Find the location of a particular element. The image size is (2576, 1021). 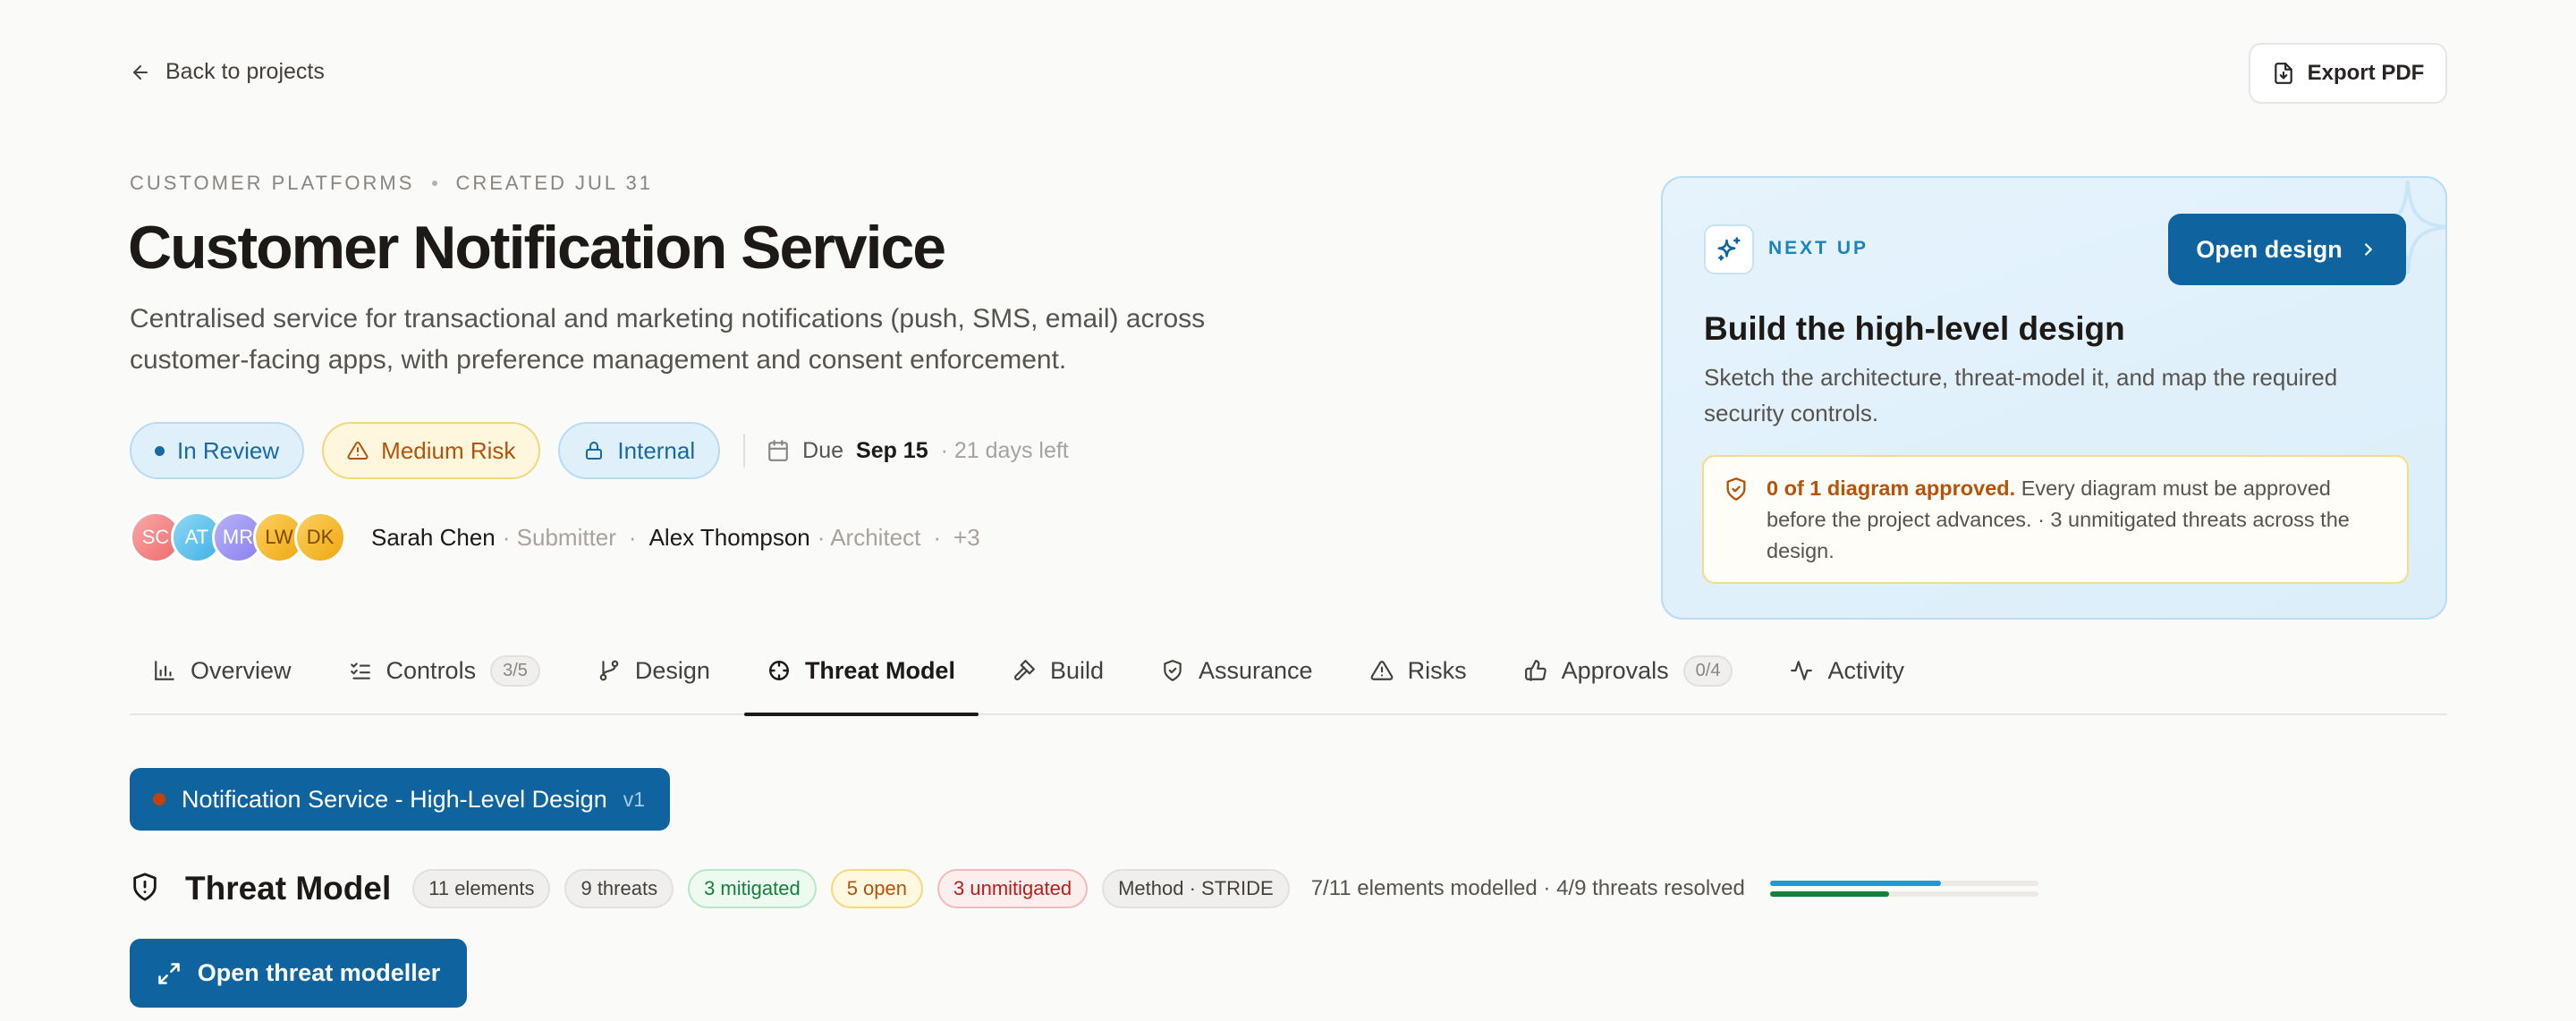

expand-icon is located at coordinates (168, 973).